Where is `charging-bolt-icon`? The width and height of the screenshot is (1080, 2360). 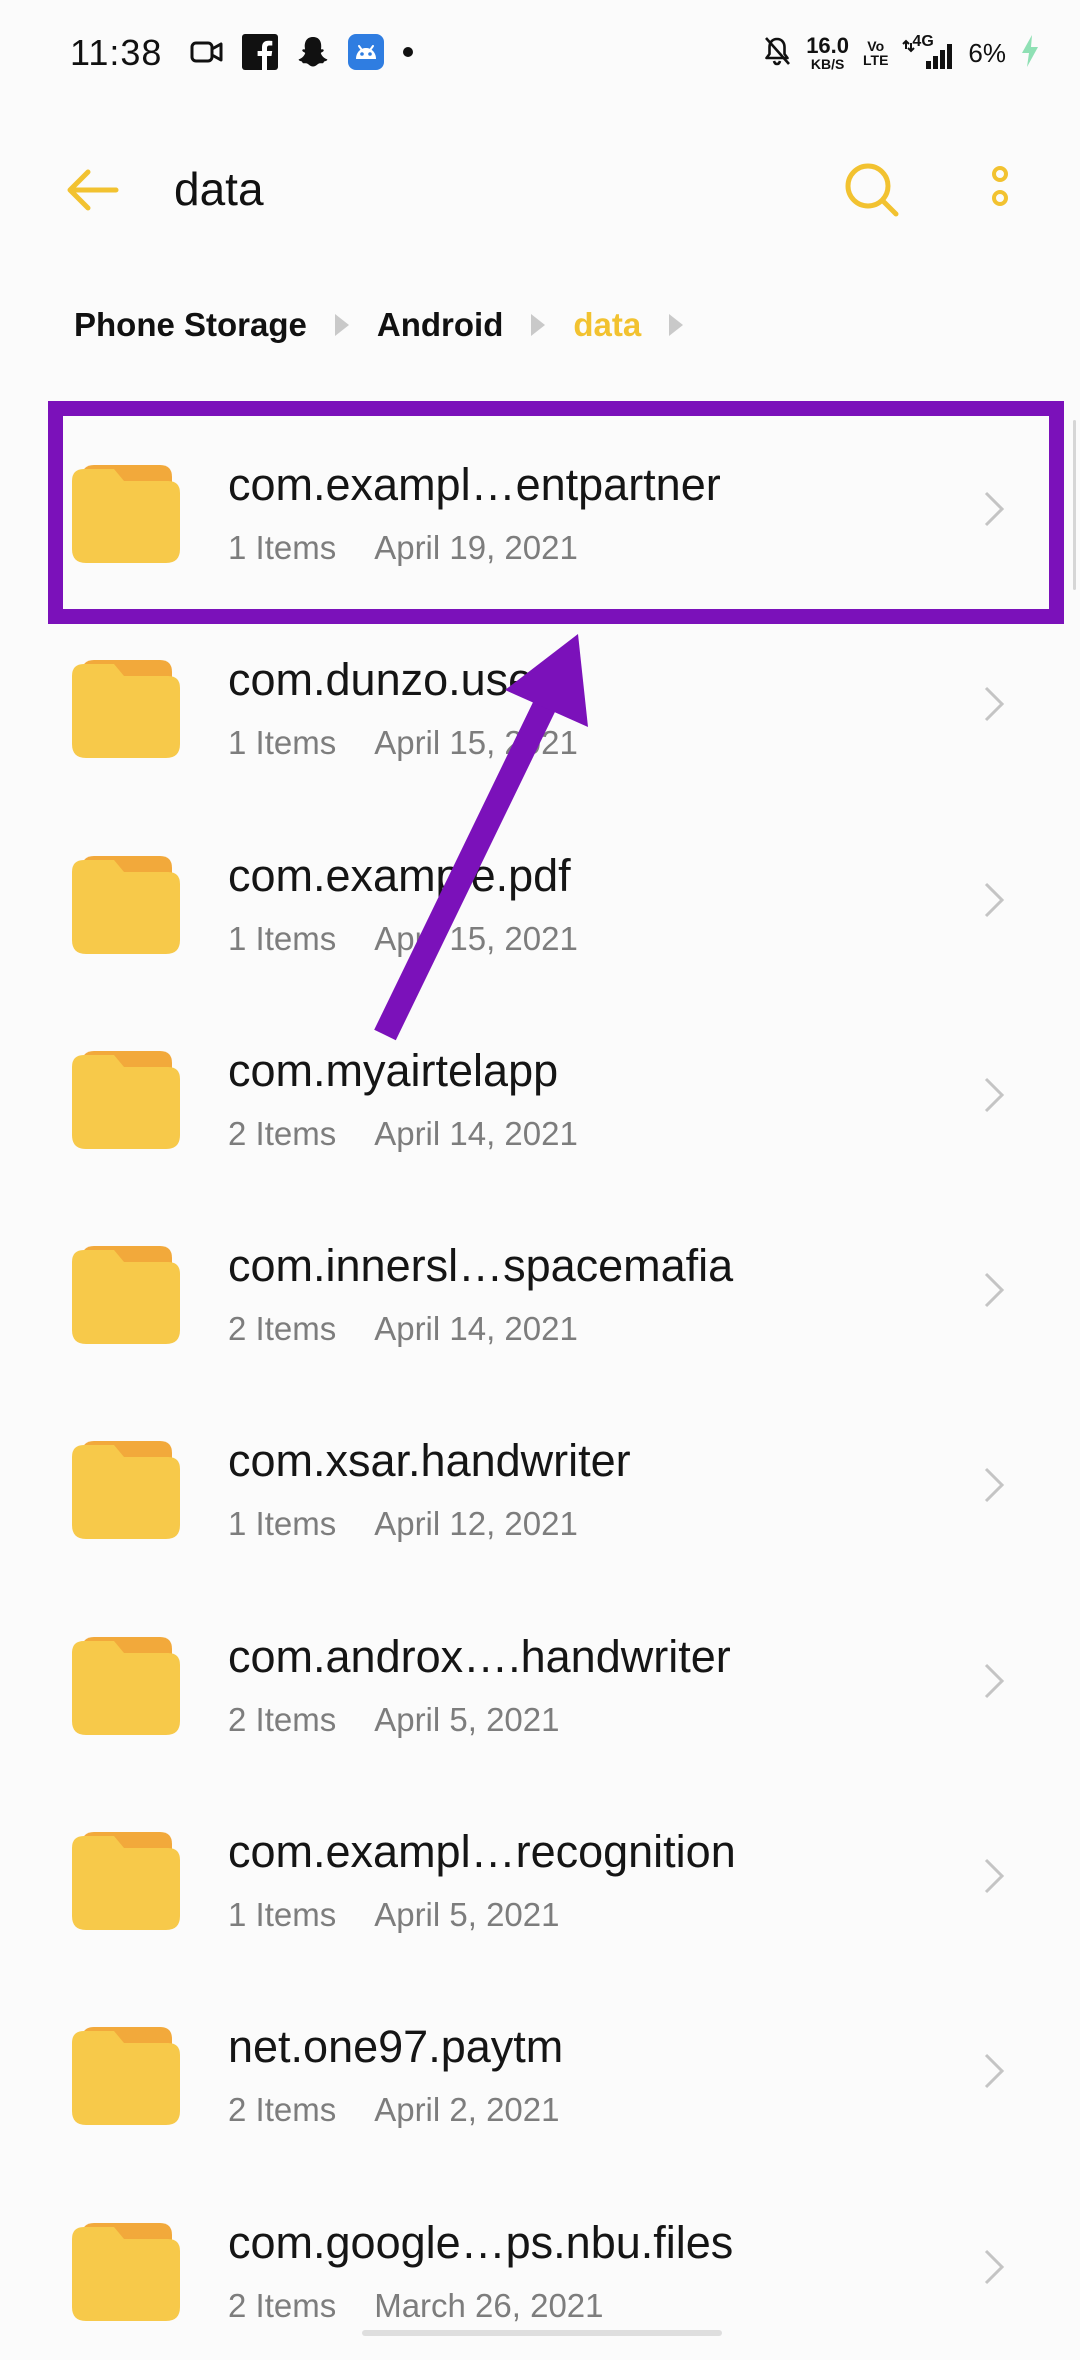
charging-bolt-icon is located at coordinates (1030, 53).